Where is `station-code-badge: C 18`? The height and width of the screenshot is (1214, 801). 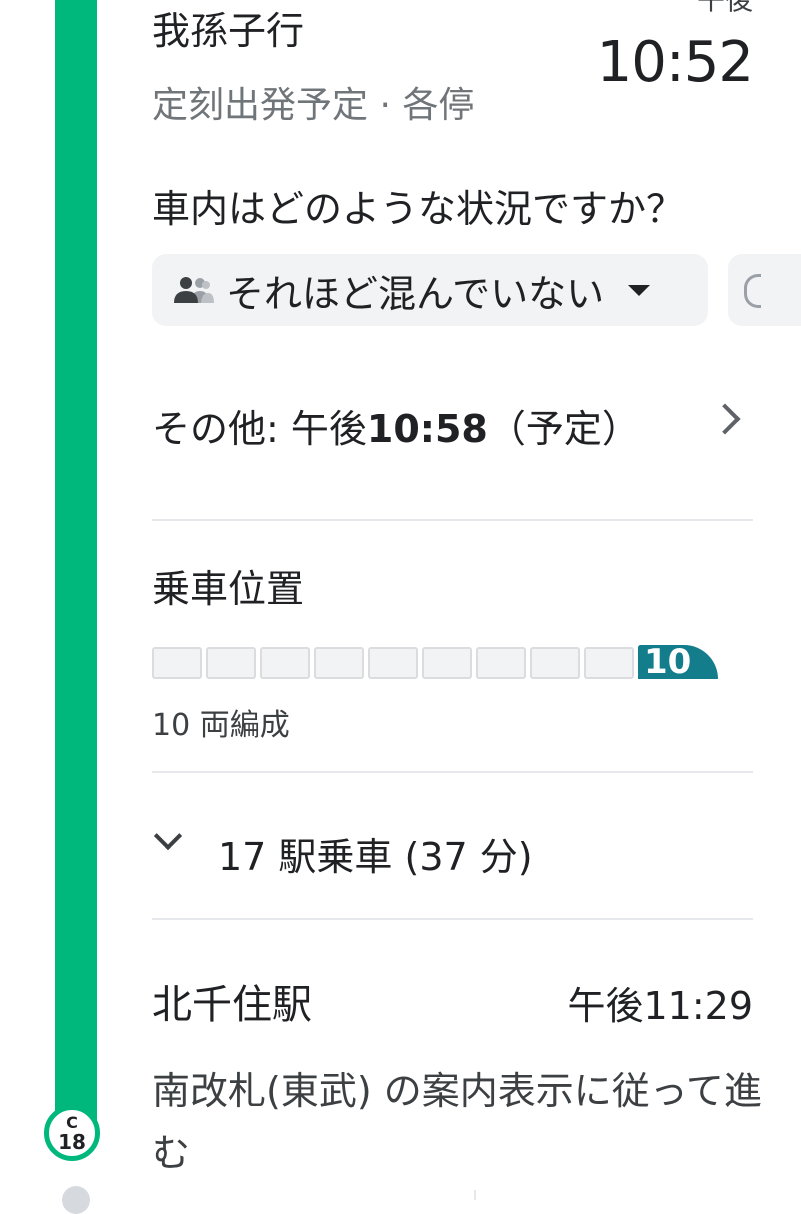 station-code-badge: C 18 is located at coordinates (72, 1133).